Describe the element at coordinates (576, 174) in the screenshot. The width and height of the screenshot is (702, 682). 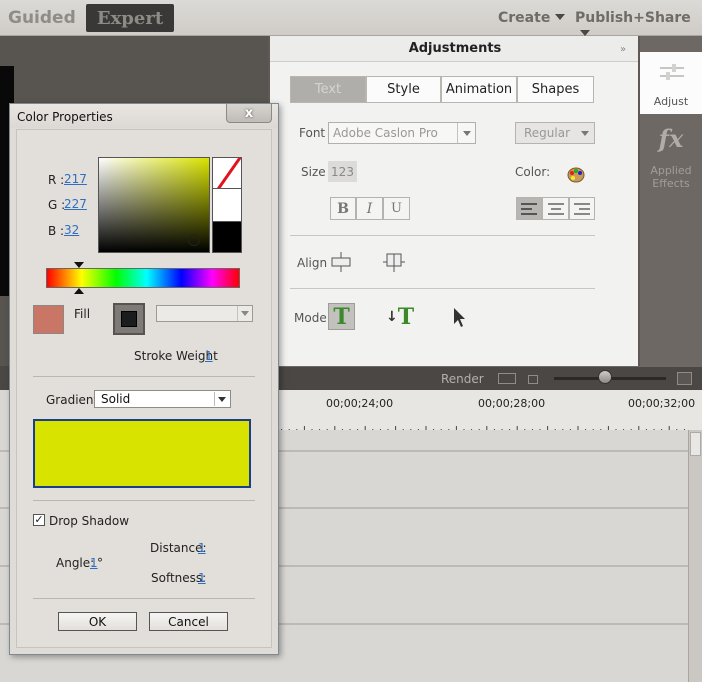
I see `color-palette-icon` at that location.